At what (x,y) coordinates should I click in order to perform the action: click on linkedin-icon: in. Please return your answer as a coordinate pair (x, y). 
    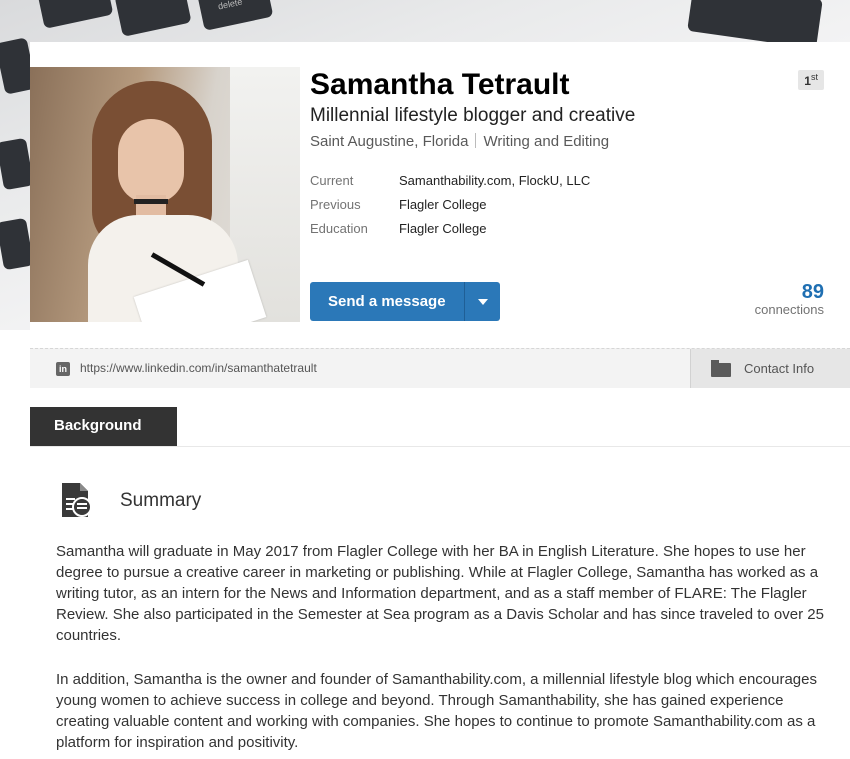
    Looking at the image, I should click on (63, 369).